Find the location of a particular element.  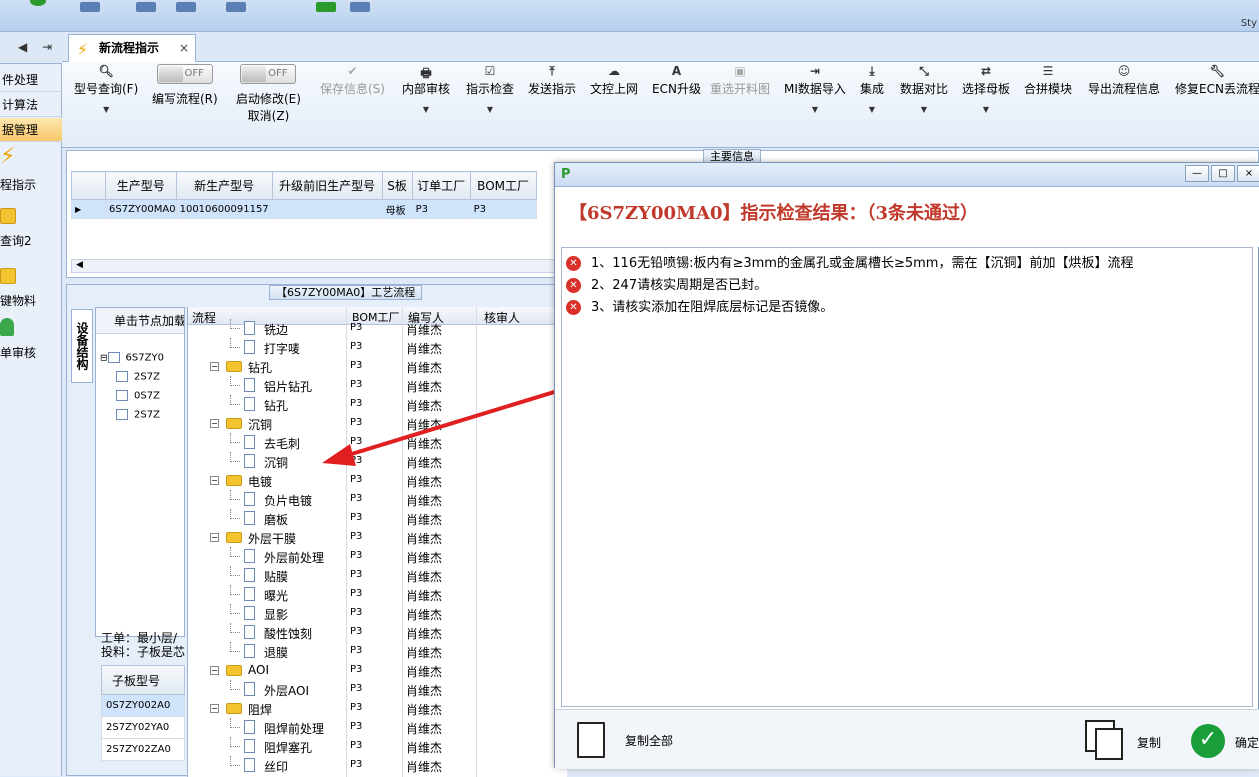

save-info-button: ✔ 保存信息(S) is located at coordinates (352, 80).